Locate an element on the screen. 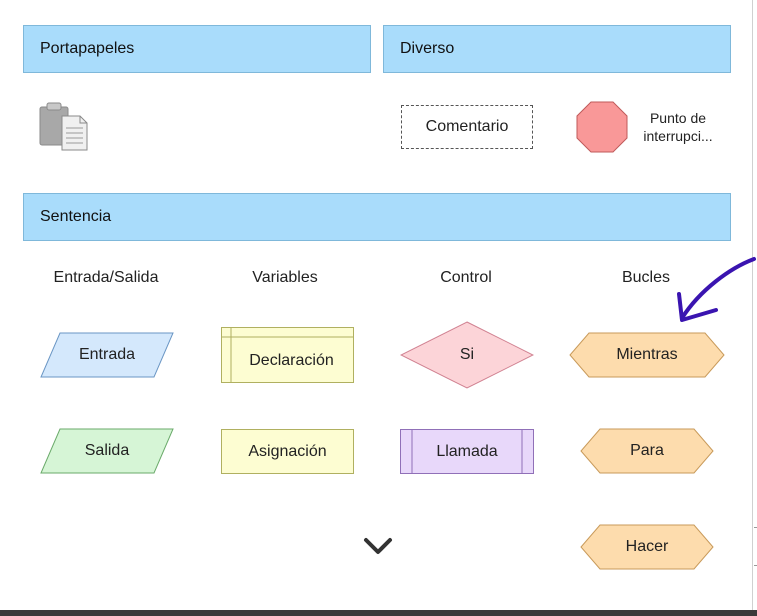 This screenshot has height=616, width=757. clipboard-paste-icon is located at coordinates (64, 127).